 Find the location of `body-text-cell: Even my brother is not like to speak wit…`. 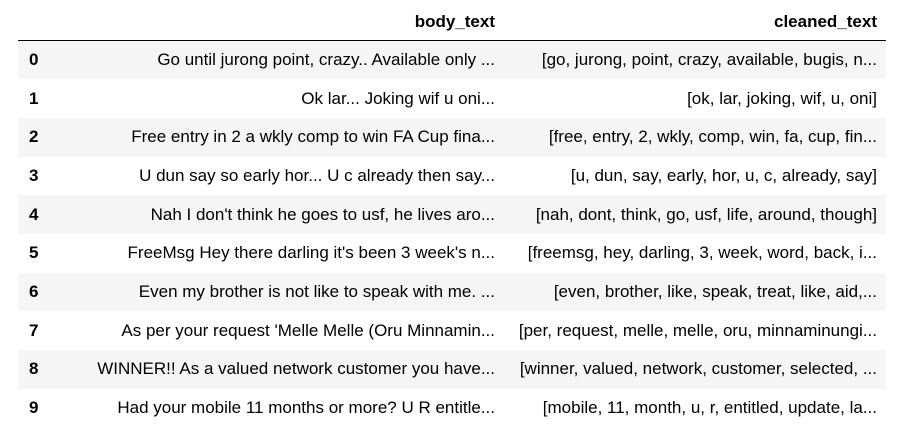

body-text-cell: Even my brother is not like to speak wit… is located at coordinates (316, 291).